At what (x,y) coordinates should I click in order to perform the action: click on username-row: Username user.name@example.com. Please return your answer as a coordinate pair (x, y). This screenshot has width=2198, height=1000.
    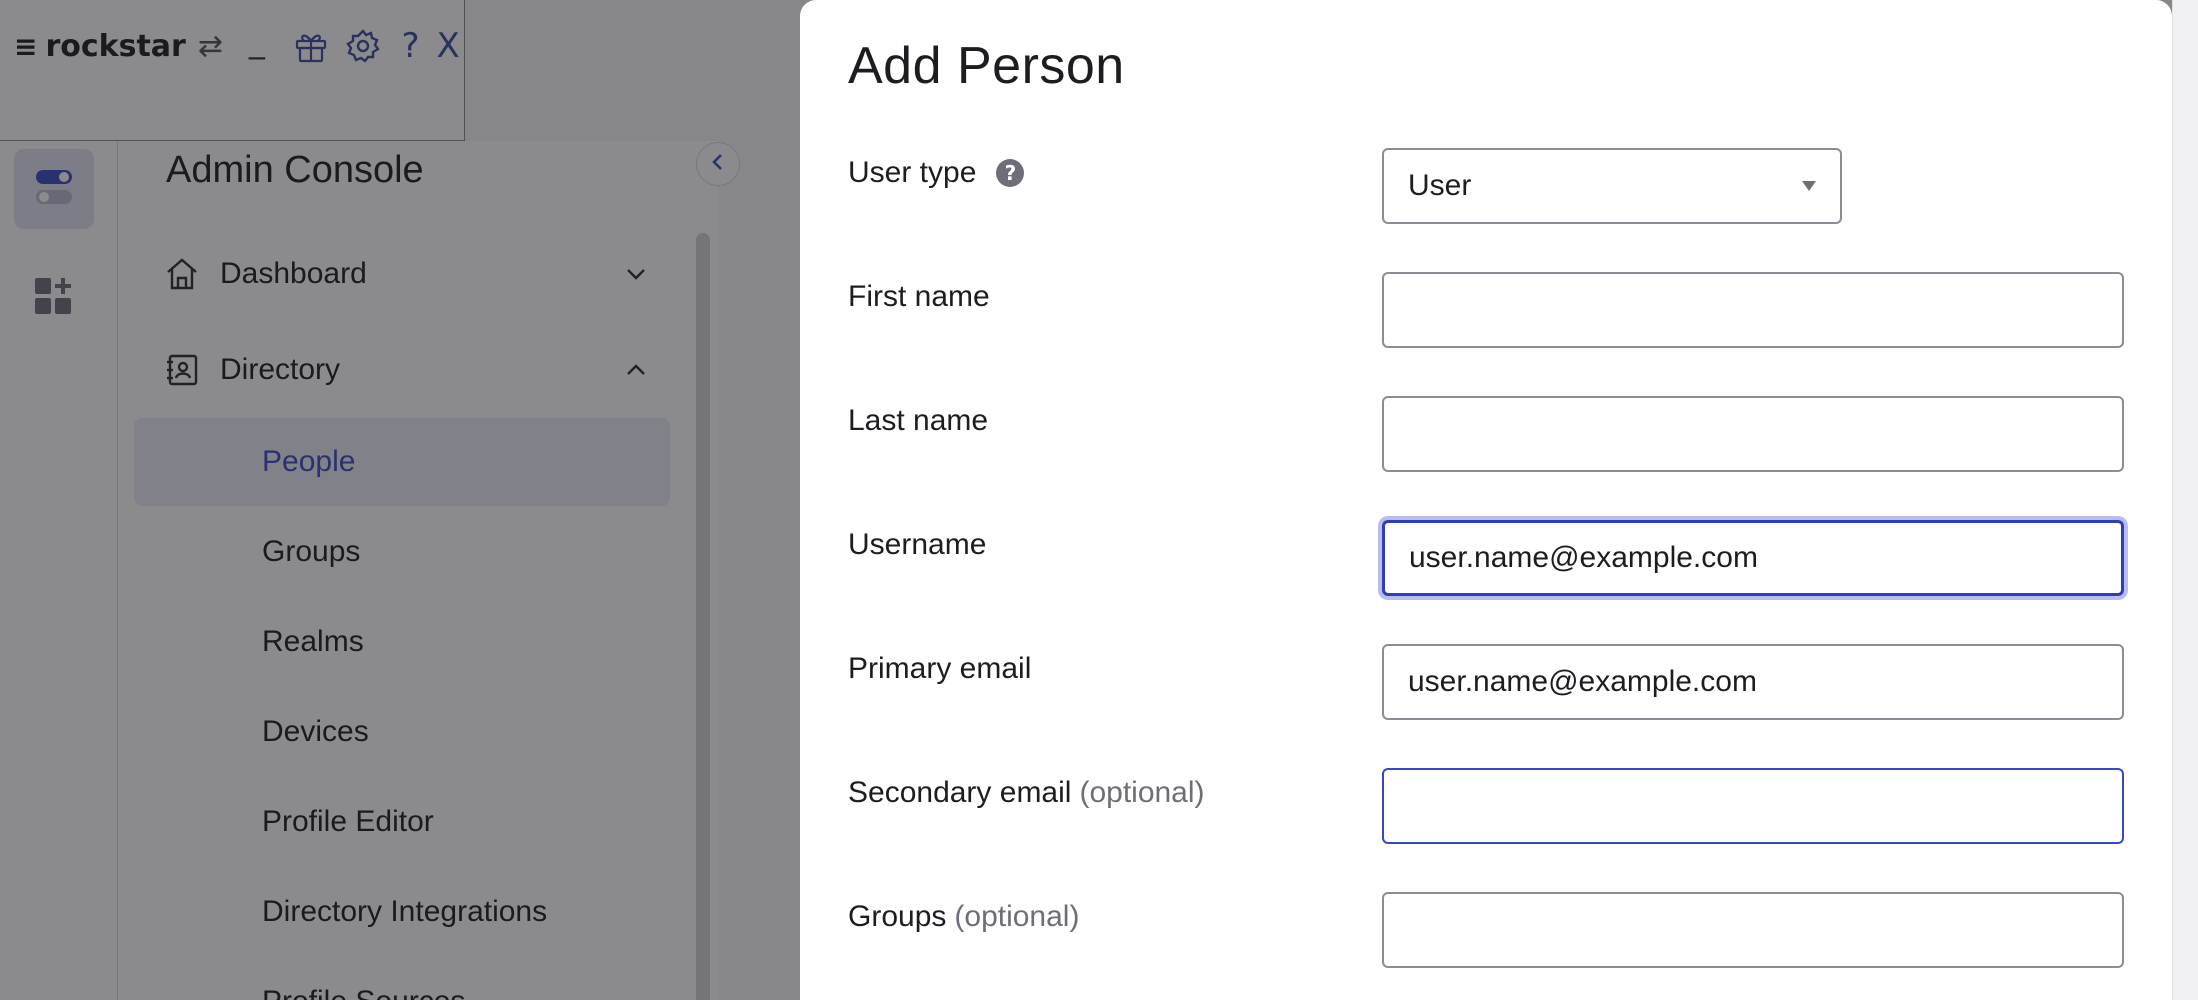
    Looking at the image, I should click on (1488, 560).